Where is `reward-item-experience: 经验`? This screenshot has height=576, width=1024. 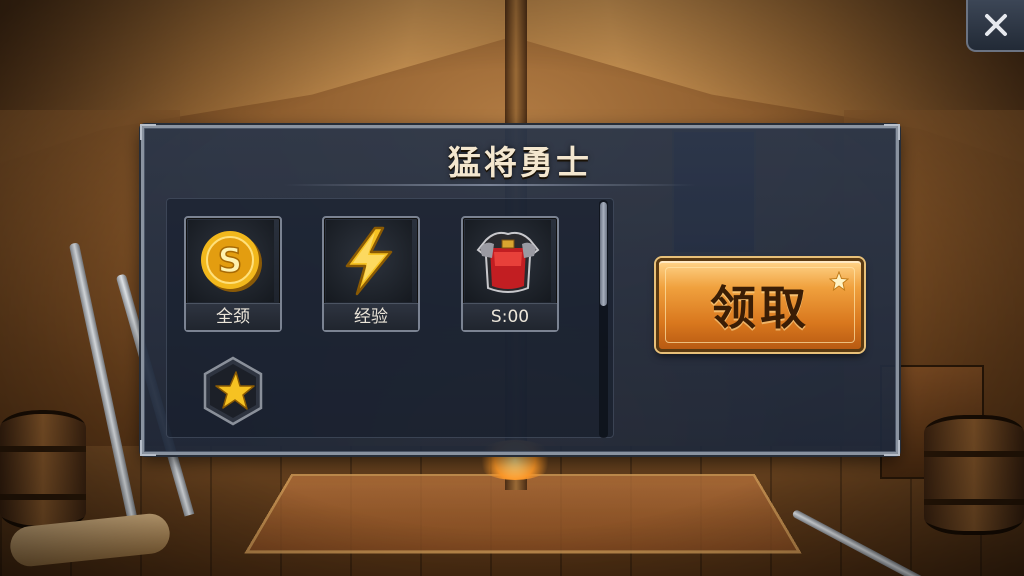
reward-item-experience: 经验 is located at coordinates (371, 274).